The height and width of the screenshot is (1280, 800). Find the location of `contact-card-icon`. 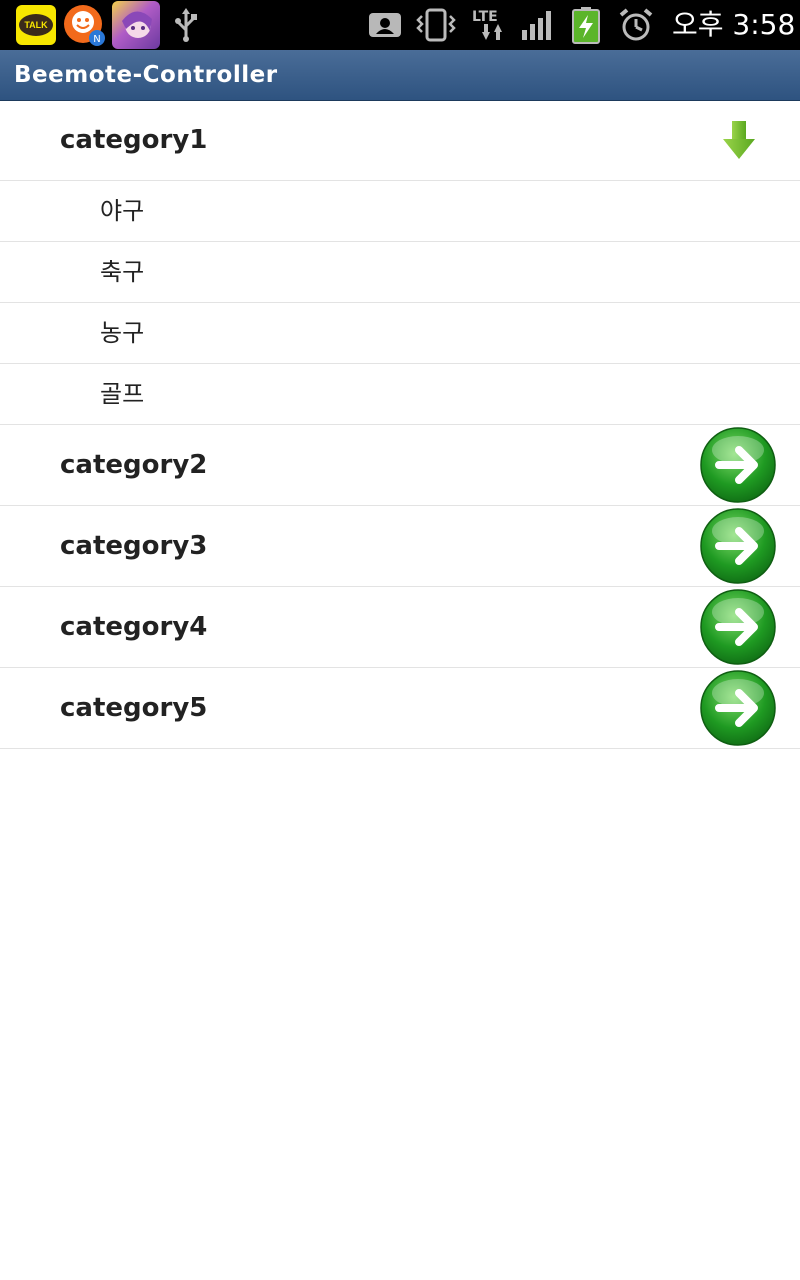

contact-card-icon is located at coordinates (385, 25).